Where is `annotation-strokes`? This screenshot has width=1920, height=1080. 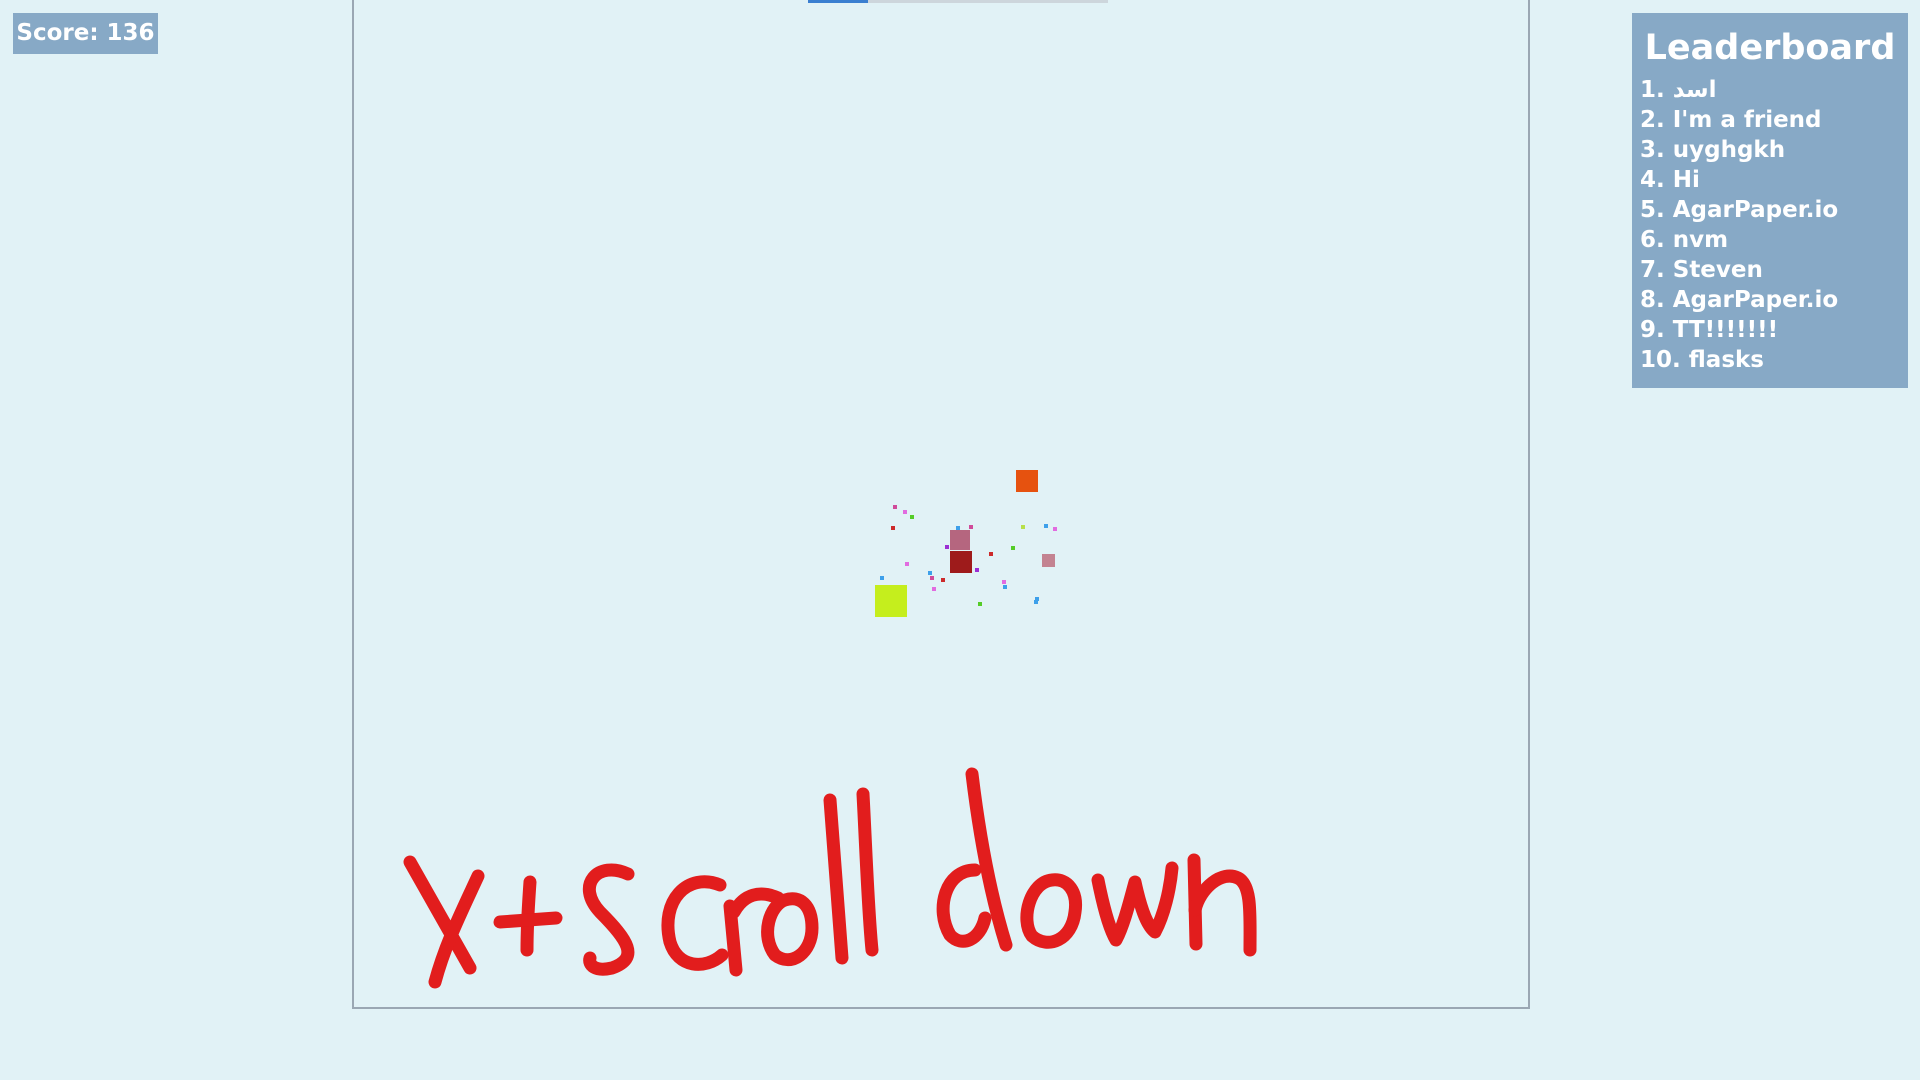
annotation-strokes is located at coordinates (830, 878).